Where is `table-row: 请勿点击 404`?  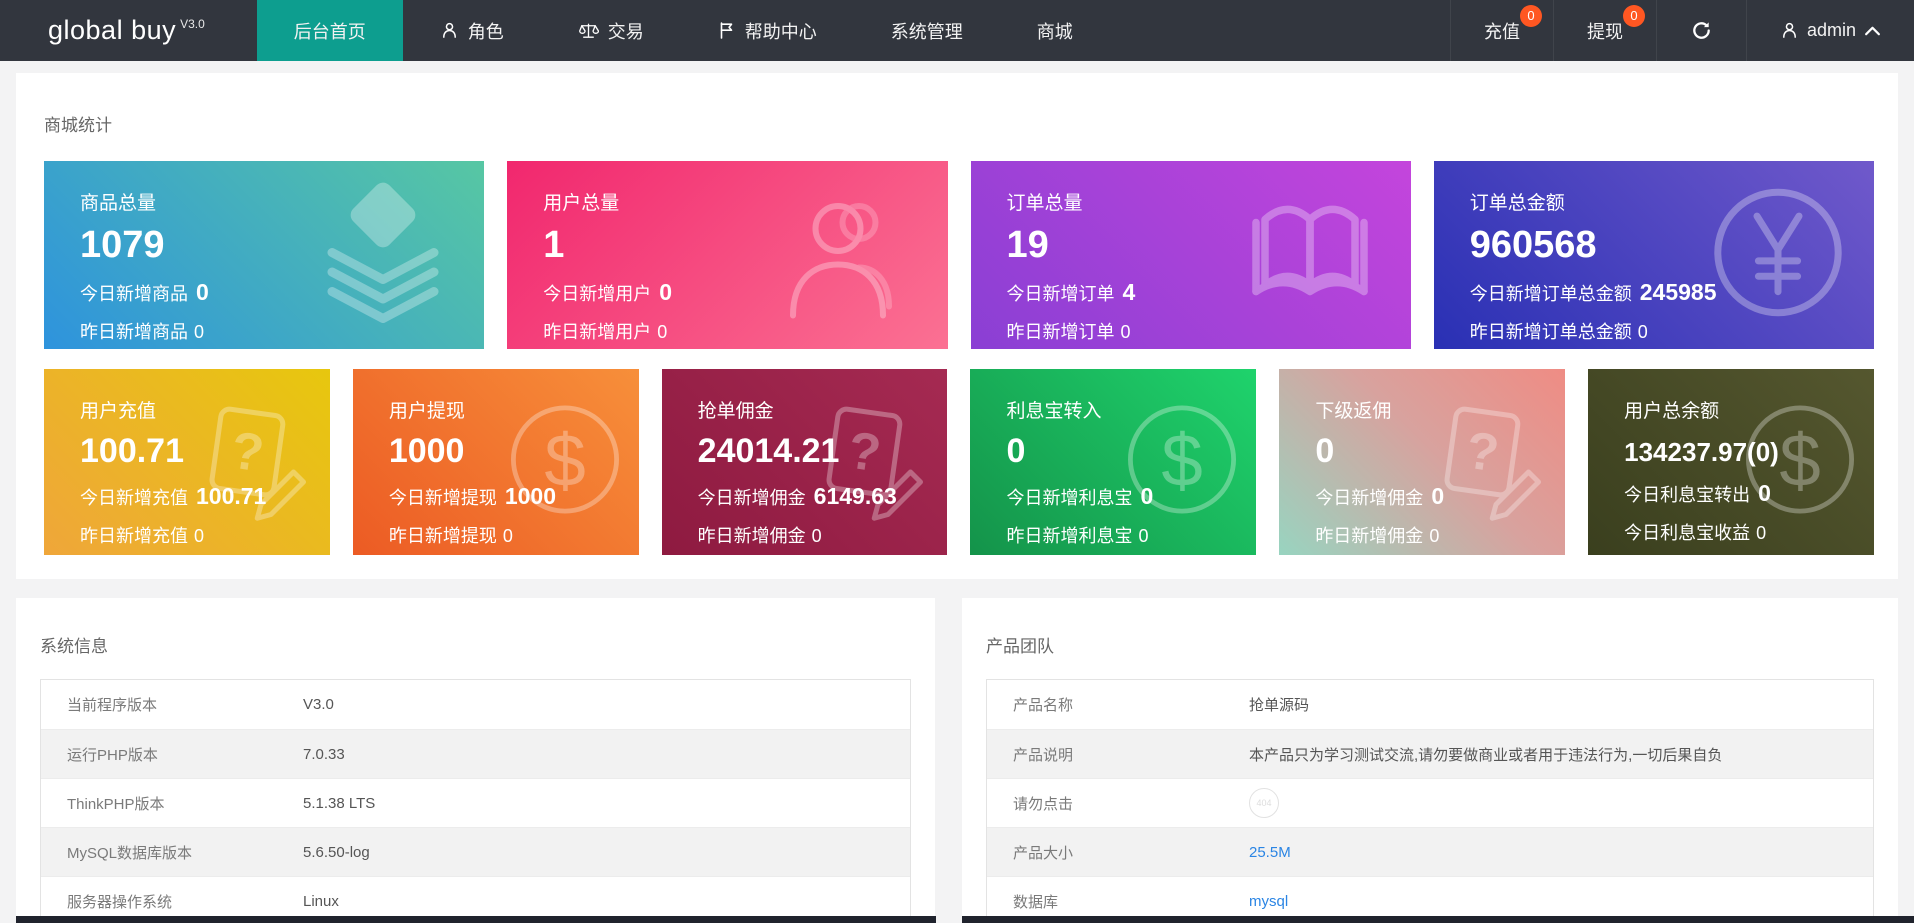
table-row: 请勿点击 404 is located at coordinates (1430, 802).